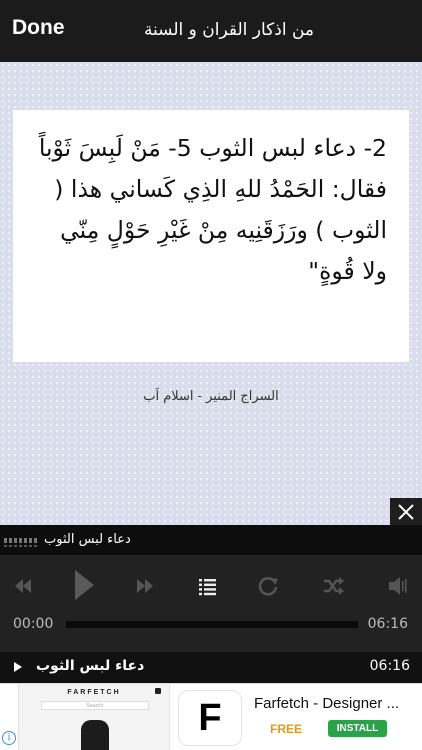  What do you see at coordinates (211, 540) in the screenshot?
I see `track-header: دعاء لبس الثوب` at bounding box center [211, 540].